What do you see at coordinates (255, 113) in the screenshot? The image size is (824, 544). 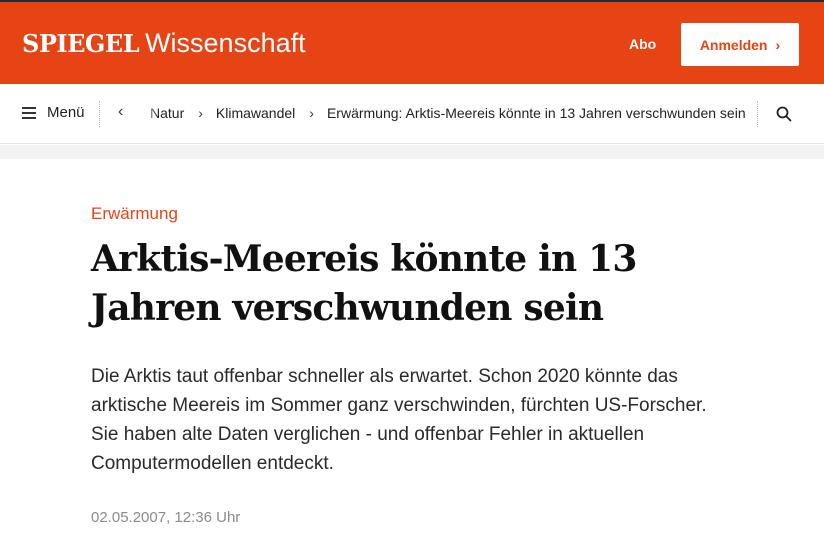 I see `breadcrumb-klimawandel: Klimawandel` at bounding box center [255, 113].